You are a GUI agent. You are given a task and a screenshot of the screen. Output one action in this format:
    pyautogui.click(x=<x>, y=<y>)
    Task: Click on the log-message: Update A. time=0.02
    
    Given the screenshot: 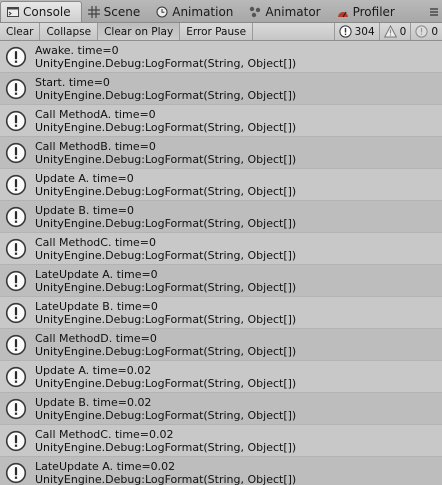 What is the action you would take?
    pyautogui.click(x=93, y=370)
    